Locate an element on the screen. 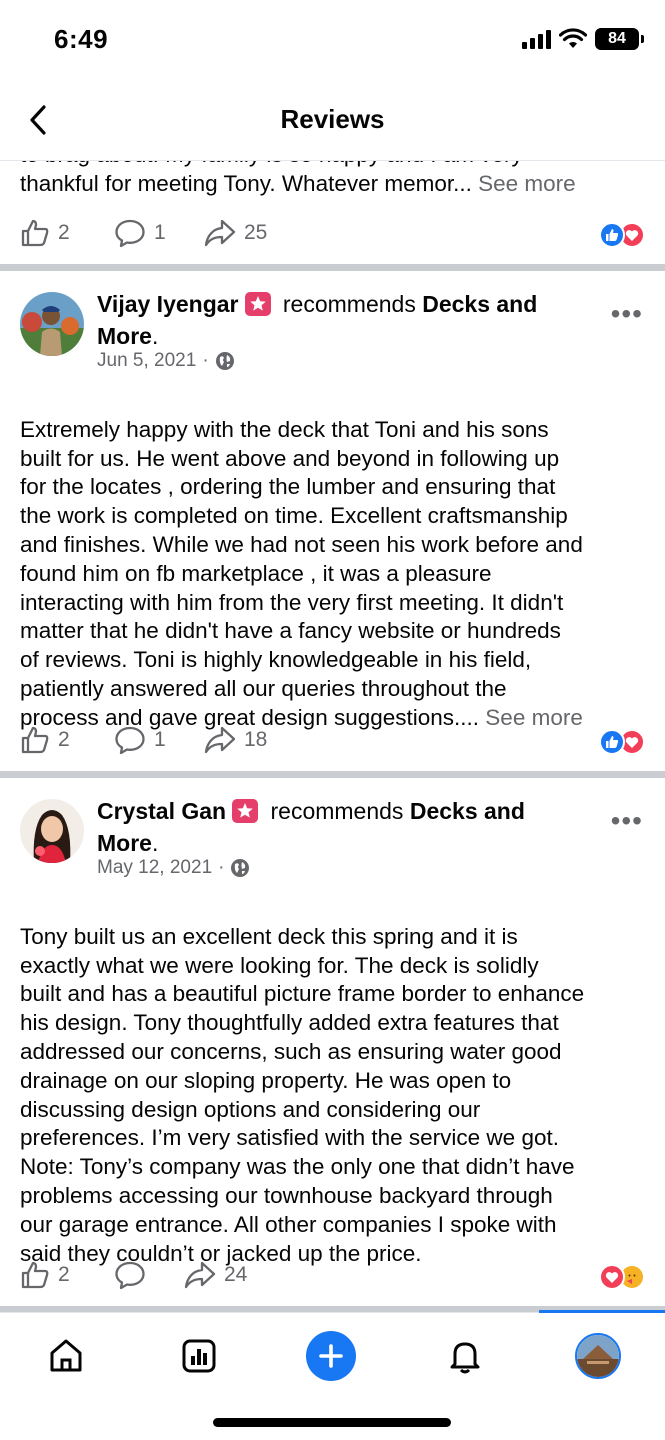 This screenshot has width=665, height=1440. tab-notifications is located at coordinates (465, 1356).